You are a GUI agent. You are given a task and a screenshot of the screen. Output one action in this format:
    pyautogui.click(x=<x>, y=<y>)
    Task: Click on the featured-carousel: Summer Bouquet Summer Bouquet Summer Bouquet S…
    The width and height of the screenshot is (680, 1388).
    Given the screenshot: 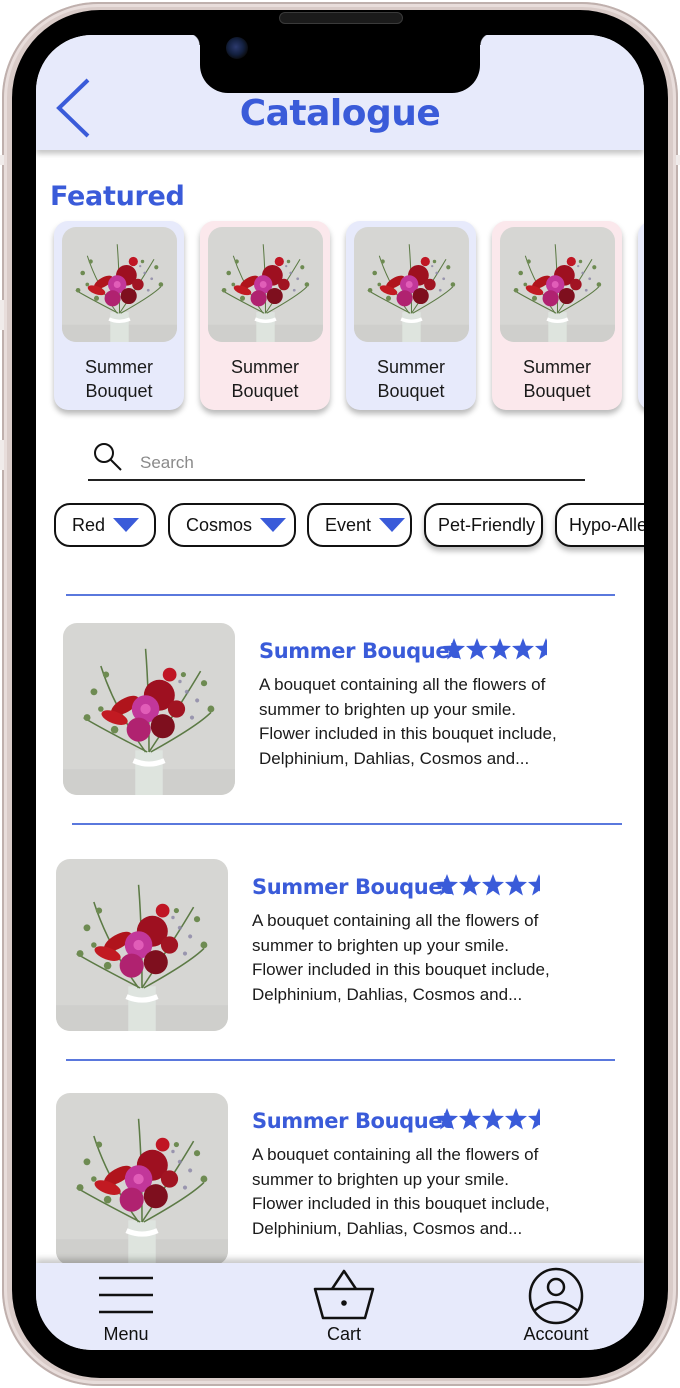 What is the action you would take?
    pyautogui.click(x=349, y=321)
    